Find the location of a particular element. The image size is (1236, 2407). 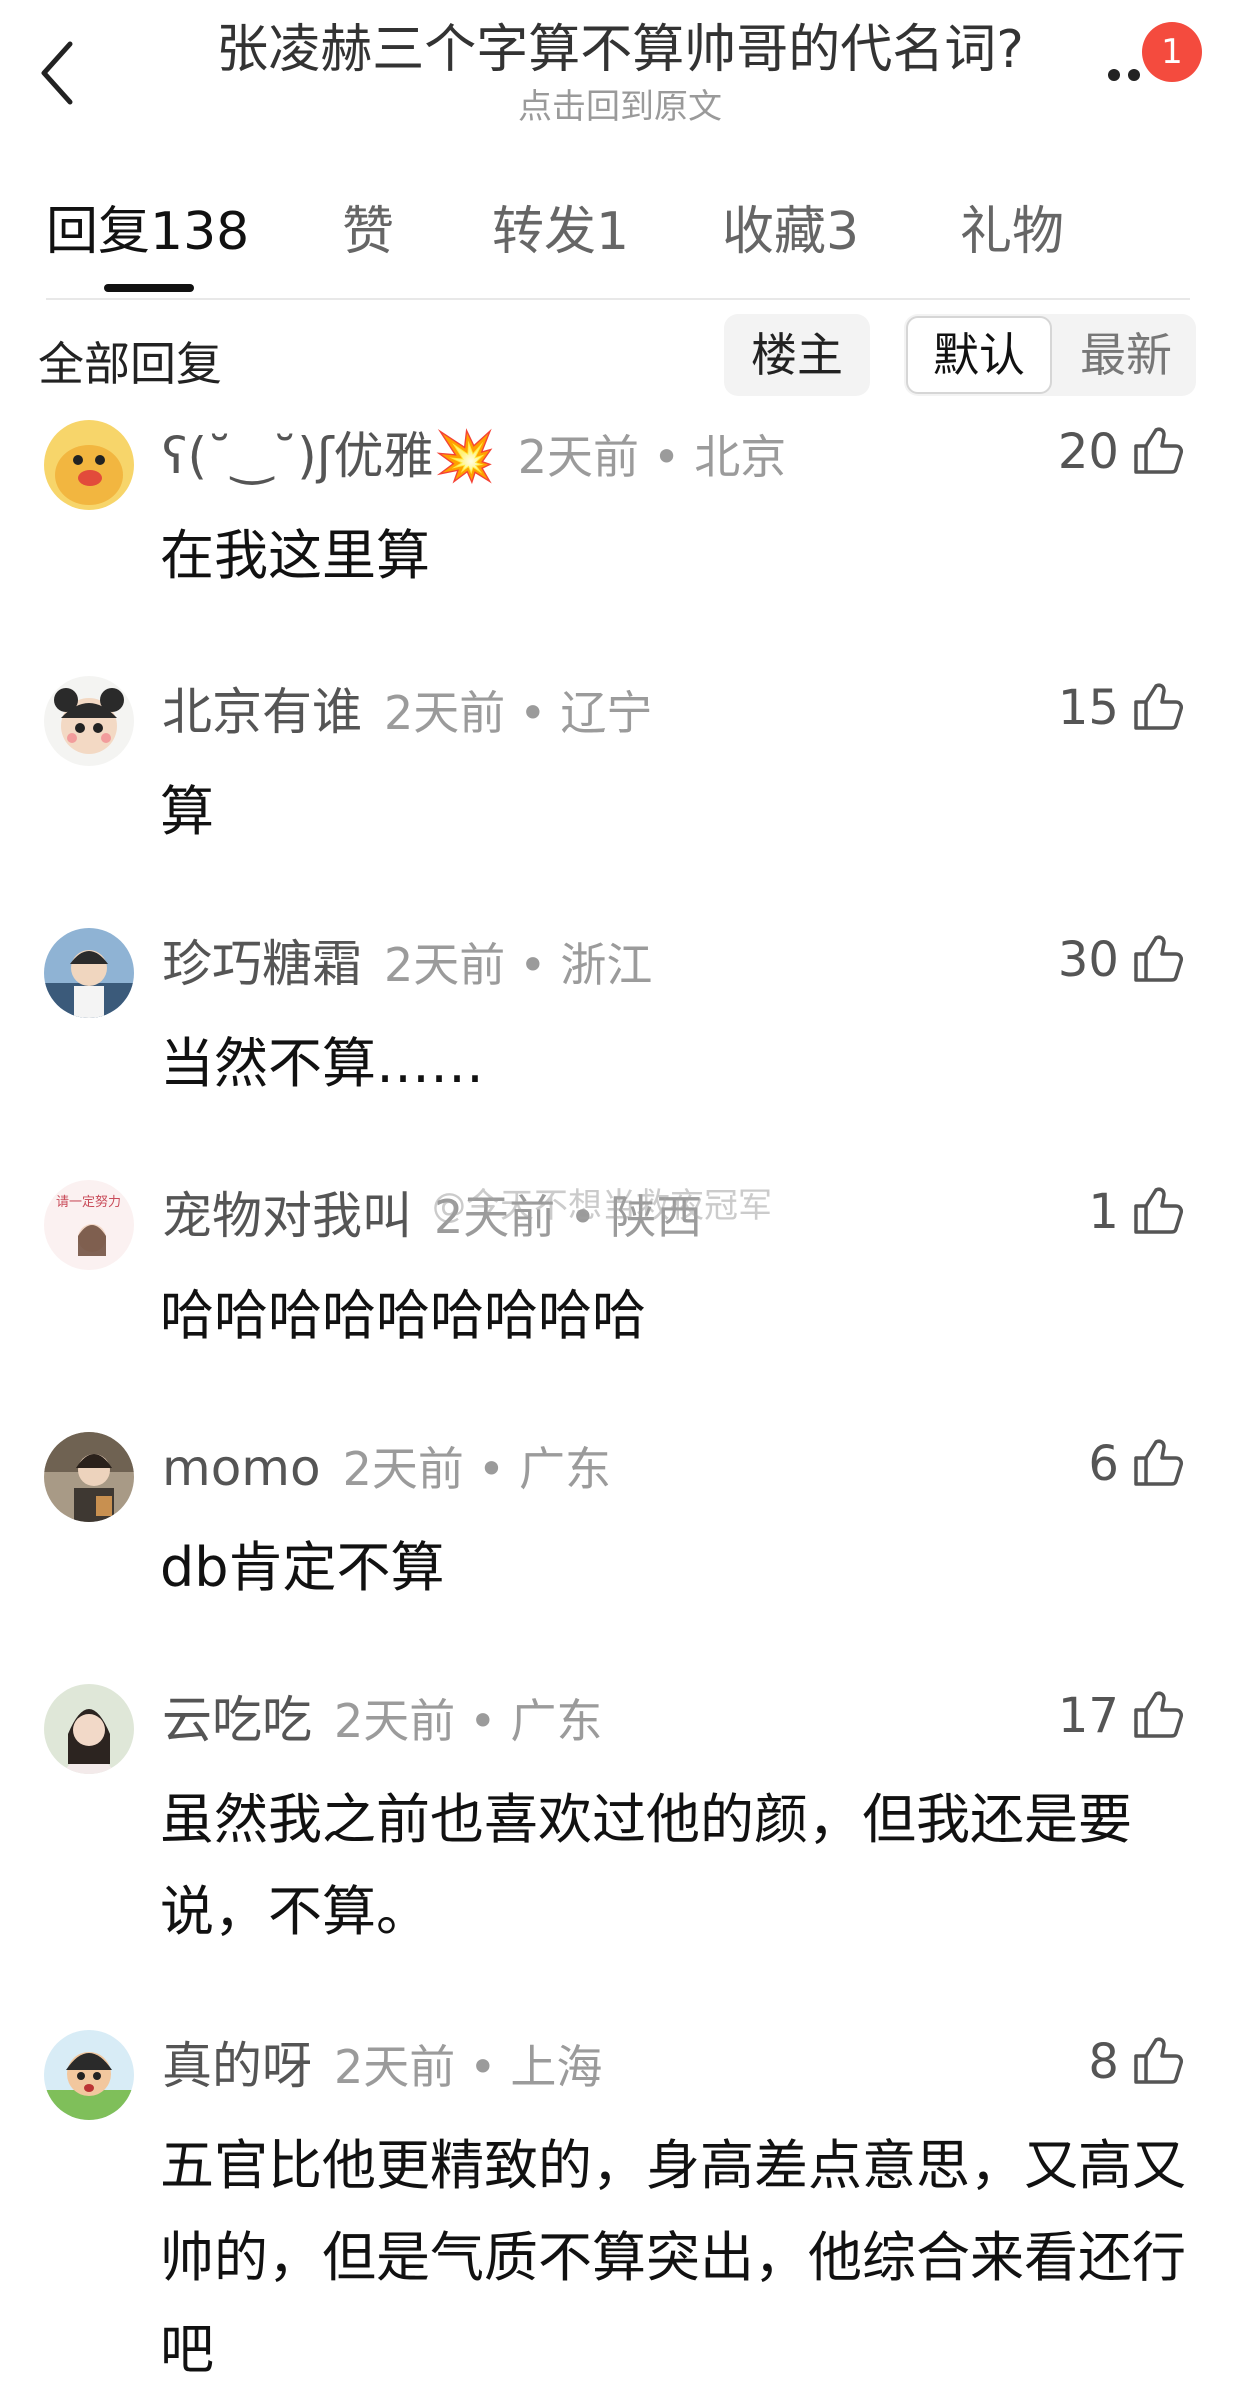

tab-gifts: 礼物 is located at coordinates (1012, 232).